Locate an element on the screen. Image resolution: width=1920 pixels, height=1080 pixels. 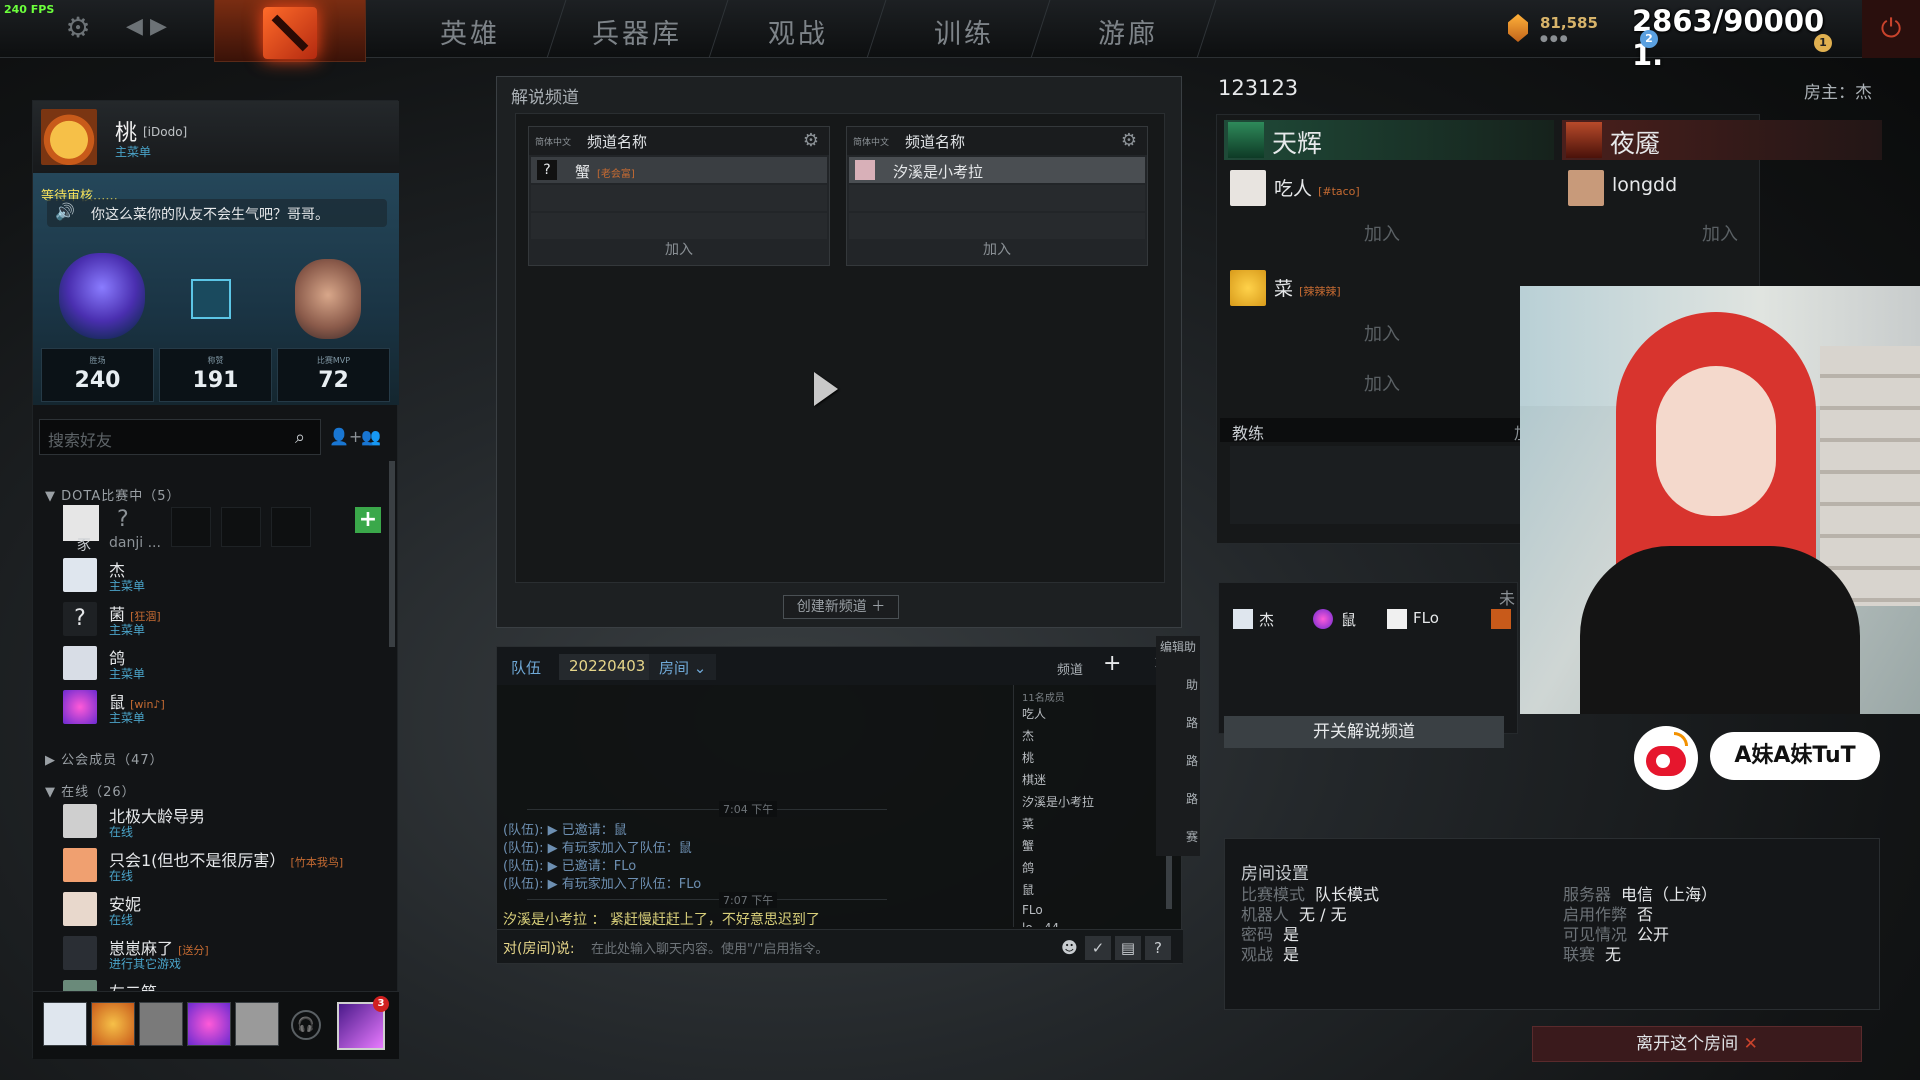
member-item: 鼠 is located at coordinates (1028, 889).